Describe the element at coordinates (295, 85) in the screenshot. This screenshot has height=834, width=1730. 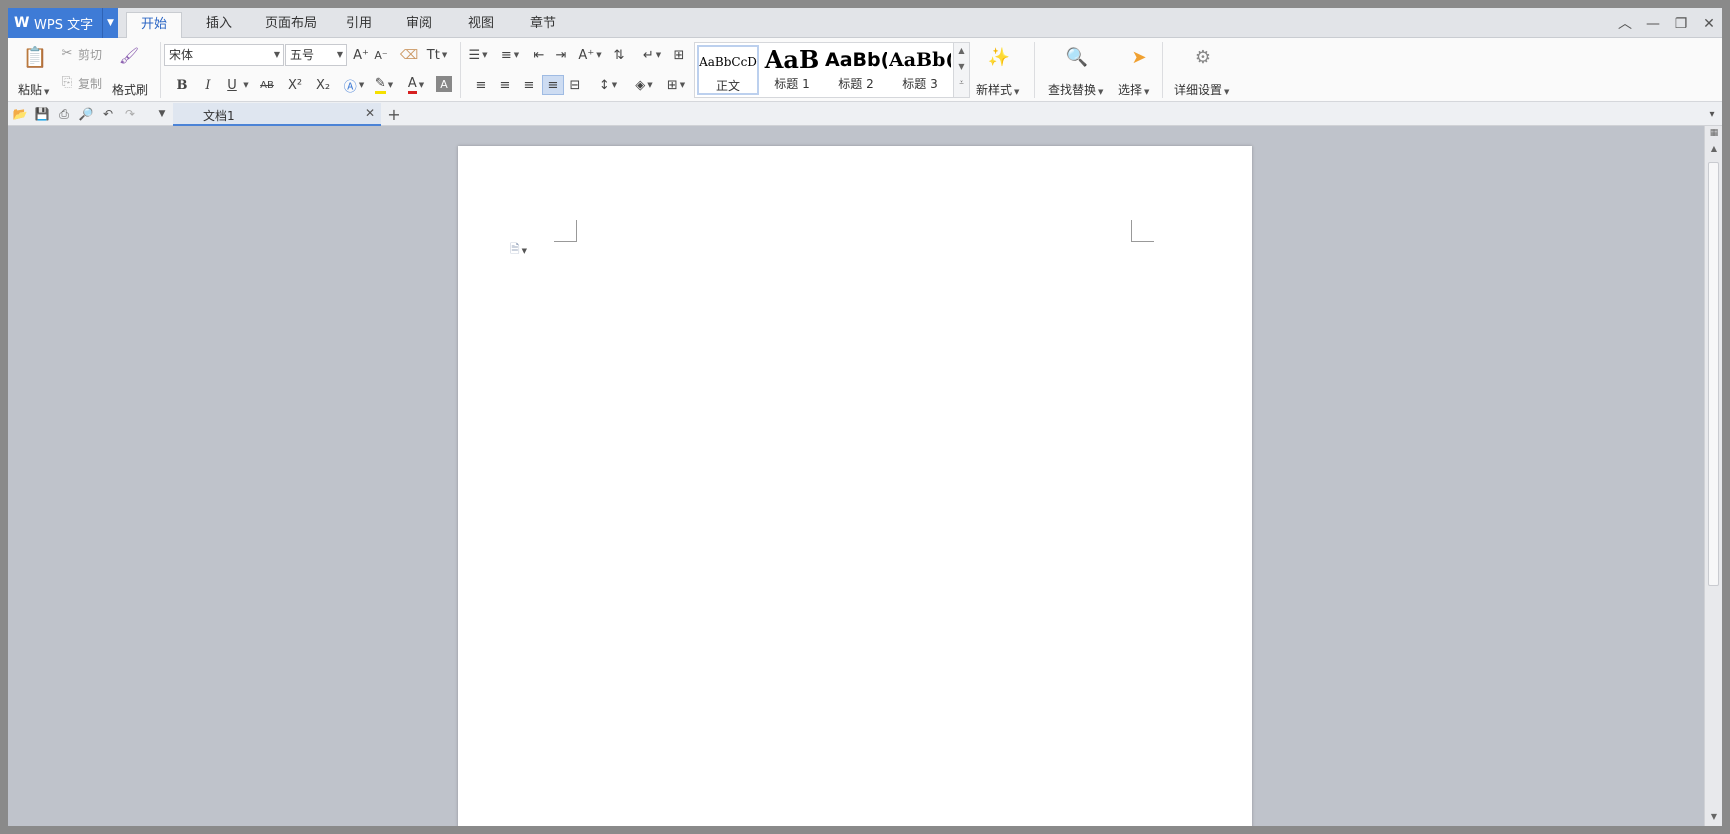
I see `superscript-button: X²` at that location.